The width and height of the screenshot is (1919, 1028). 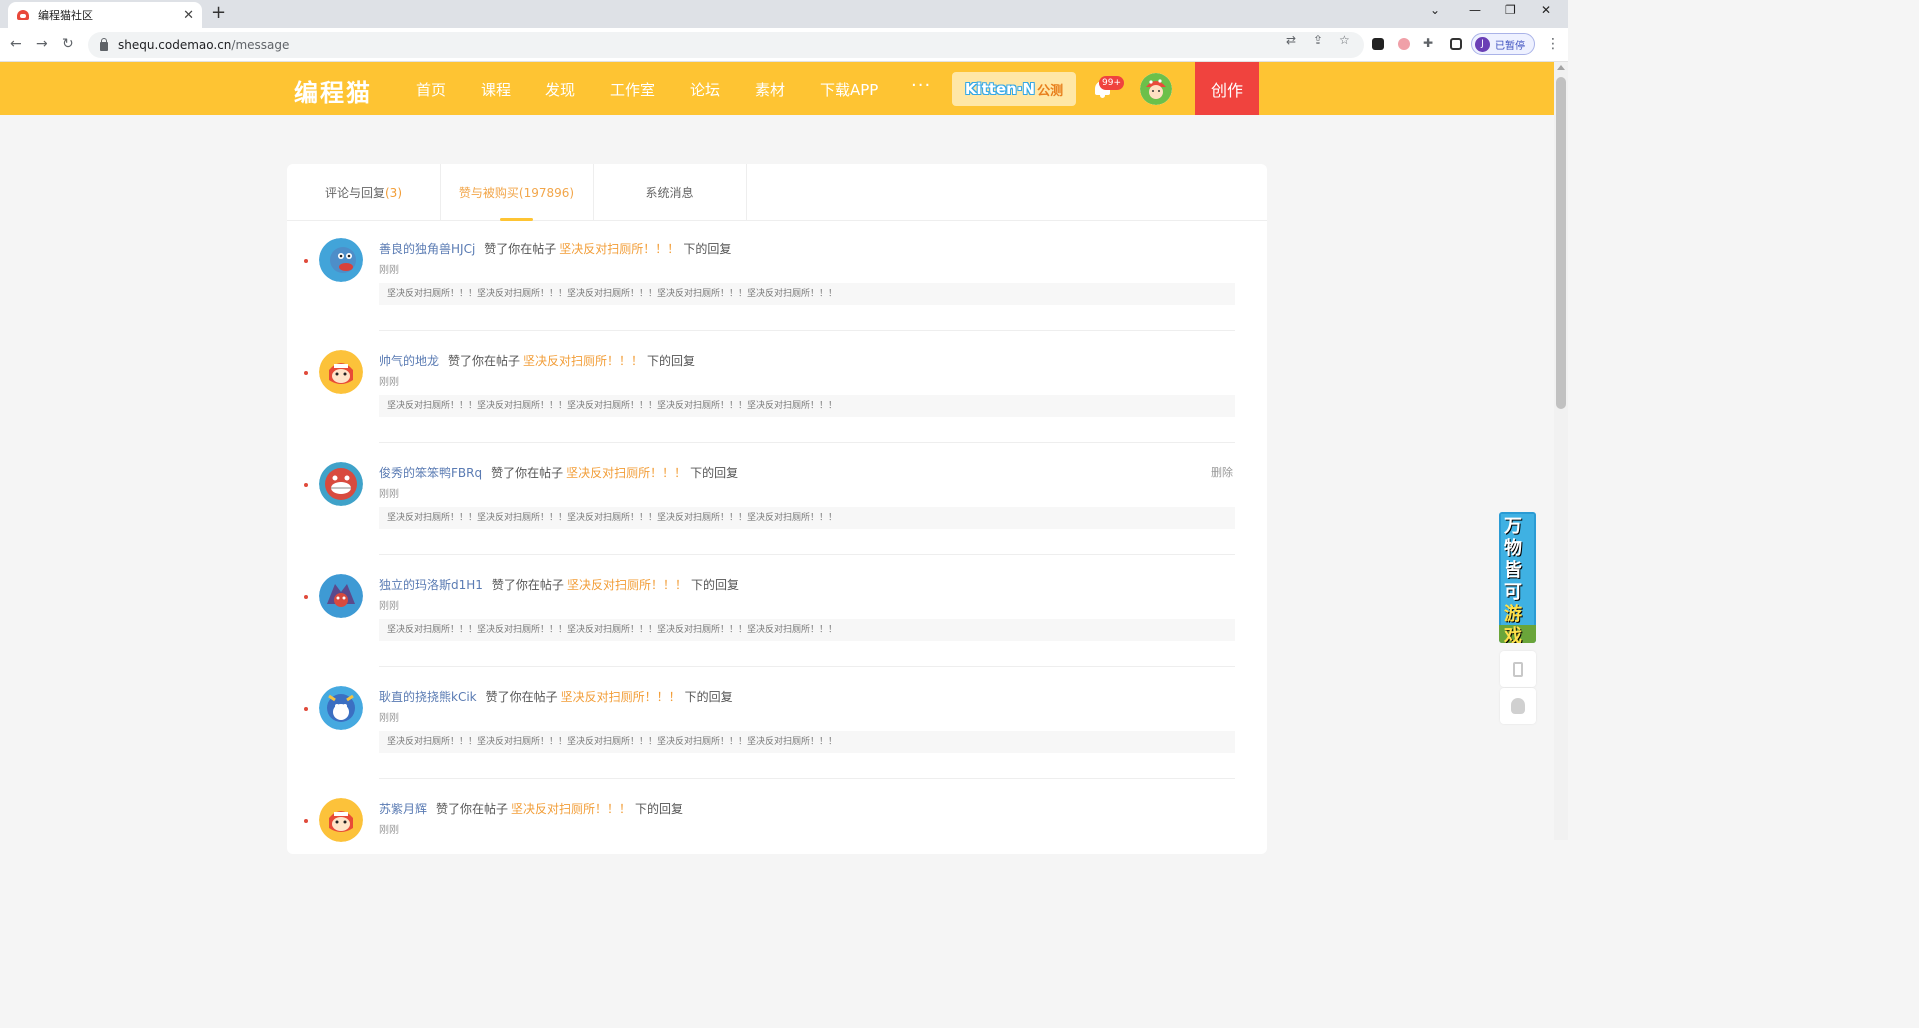 I want to click on lock-icon, so click(x=104, y=44).